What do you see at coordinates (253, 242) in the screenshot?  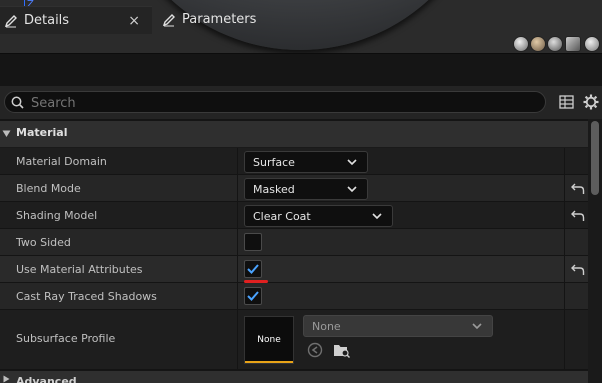 I see `two-sided-checkbox` at bounding box center [253, 242].